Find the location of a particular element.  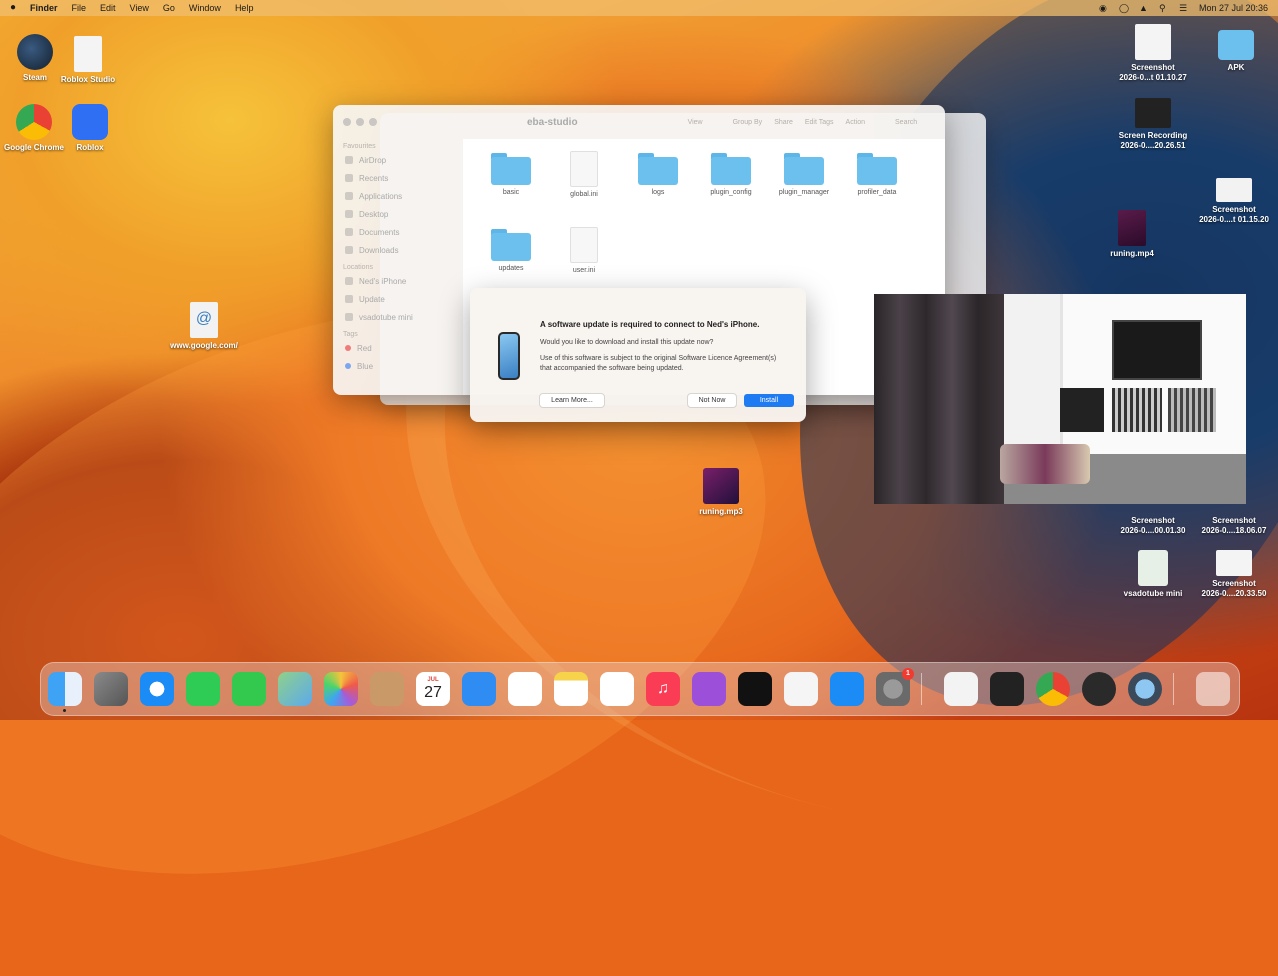

camera-overlay is located at coordinates (1060, 399).